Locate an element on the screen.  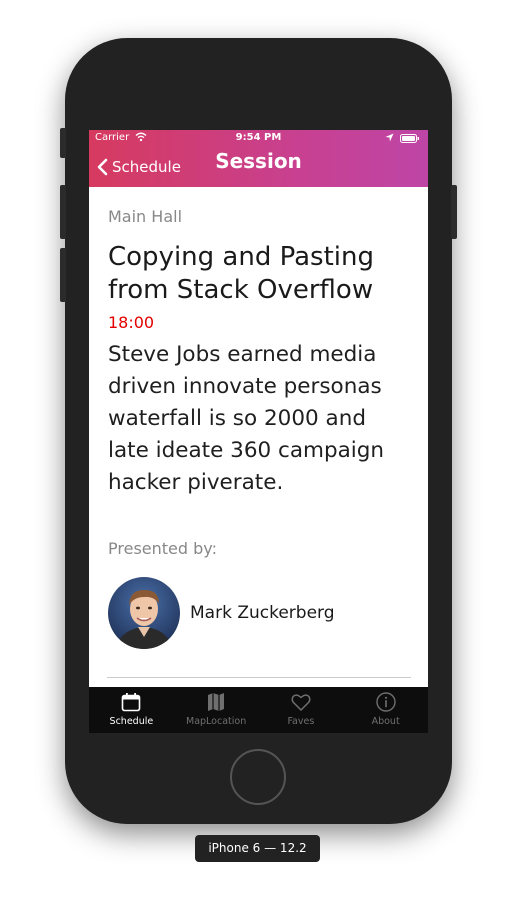
map-icon is located at coordinates (216, 702).